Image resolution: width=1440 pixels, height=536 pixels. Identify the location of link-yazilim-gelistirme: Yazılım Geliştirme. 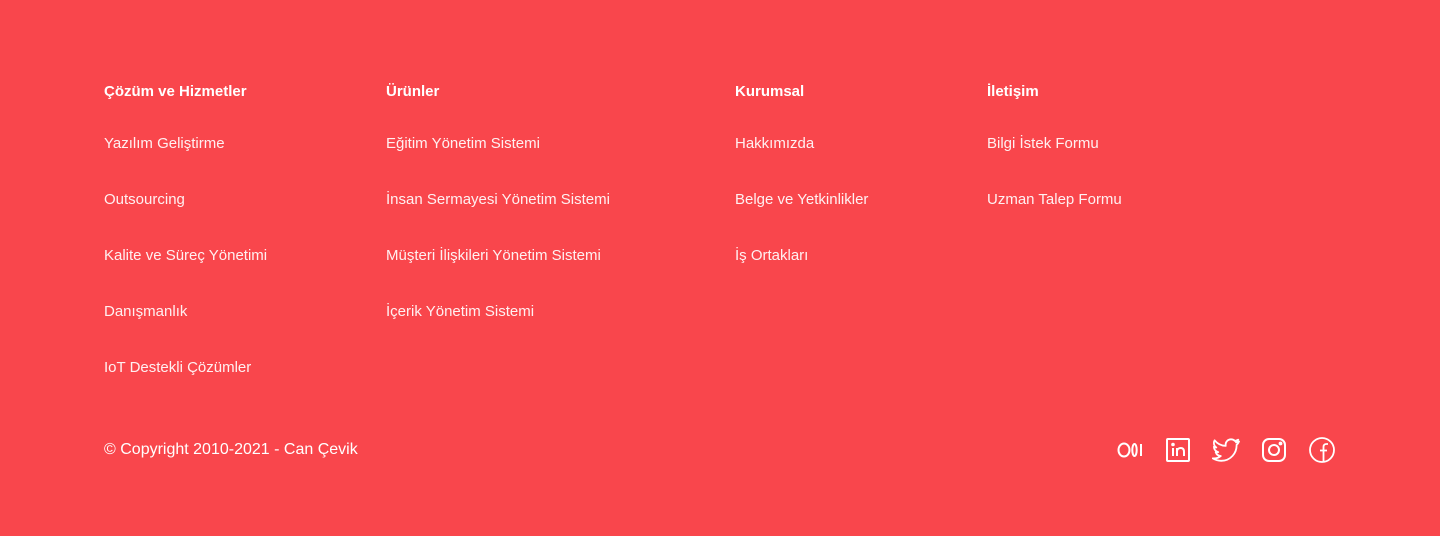
(164, 143).